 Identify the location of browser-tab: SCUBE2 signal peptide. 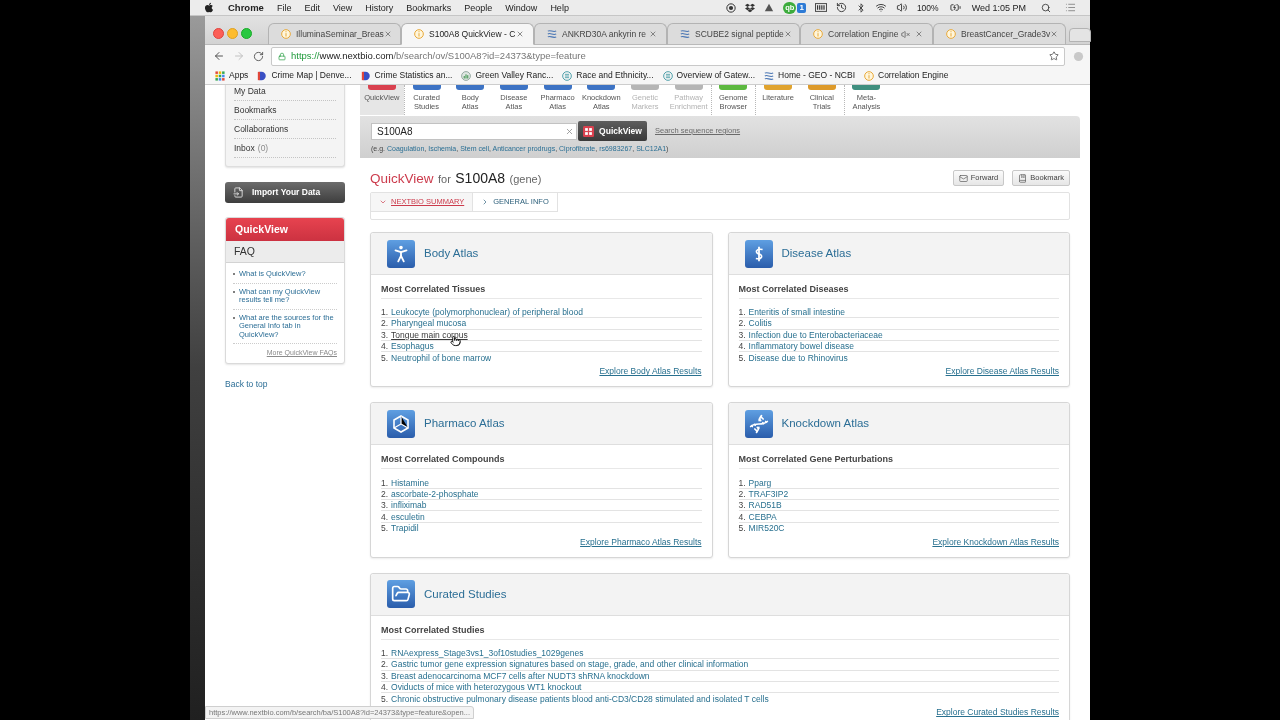
(733, 34).